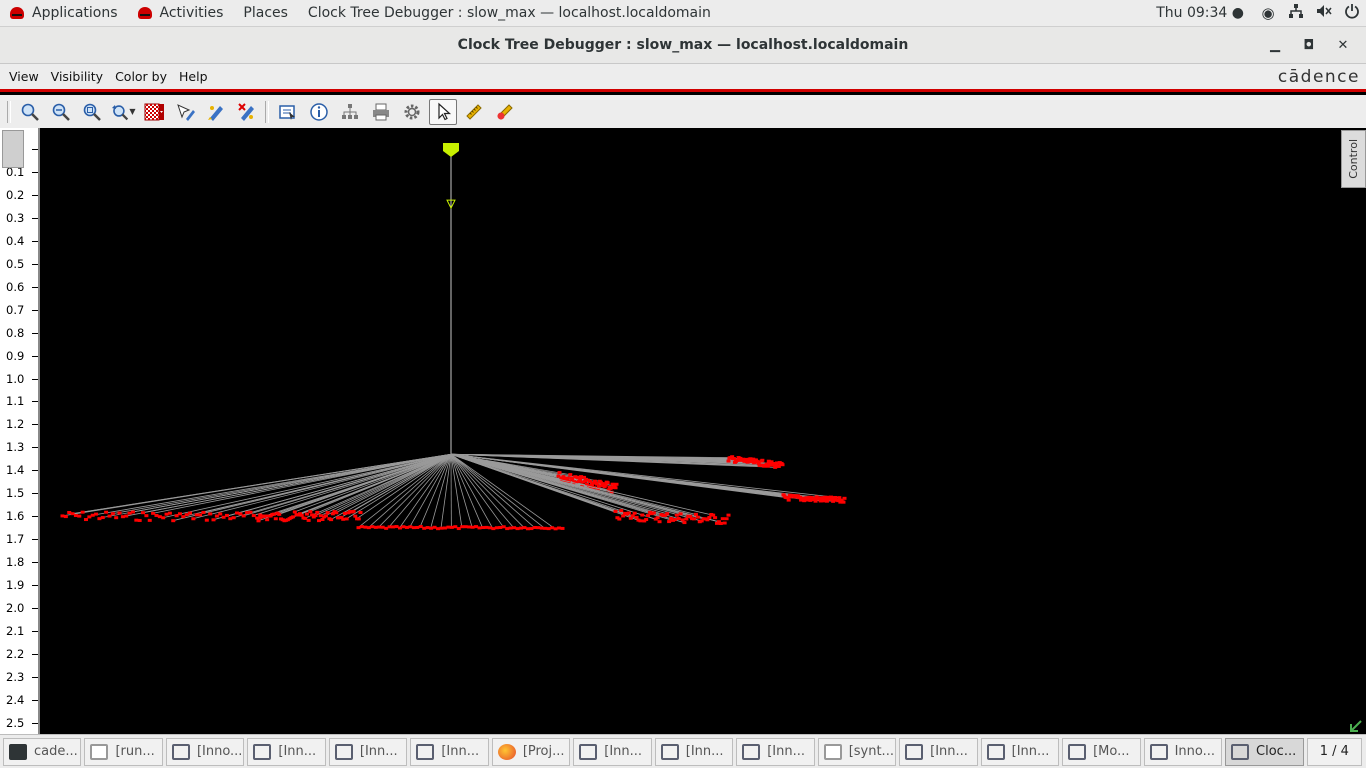 This screenshot has width=1366, height=768. Describe the element at coordinates (123, 112) in the screenshot. I see `undo-zoom-icon: ▼` at that location.